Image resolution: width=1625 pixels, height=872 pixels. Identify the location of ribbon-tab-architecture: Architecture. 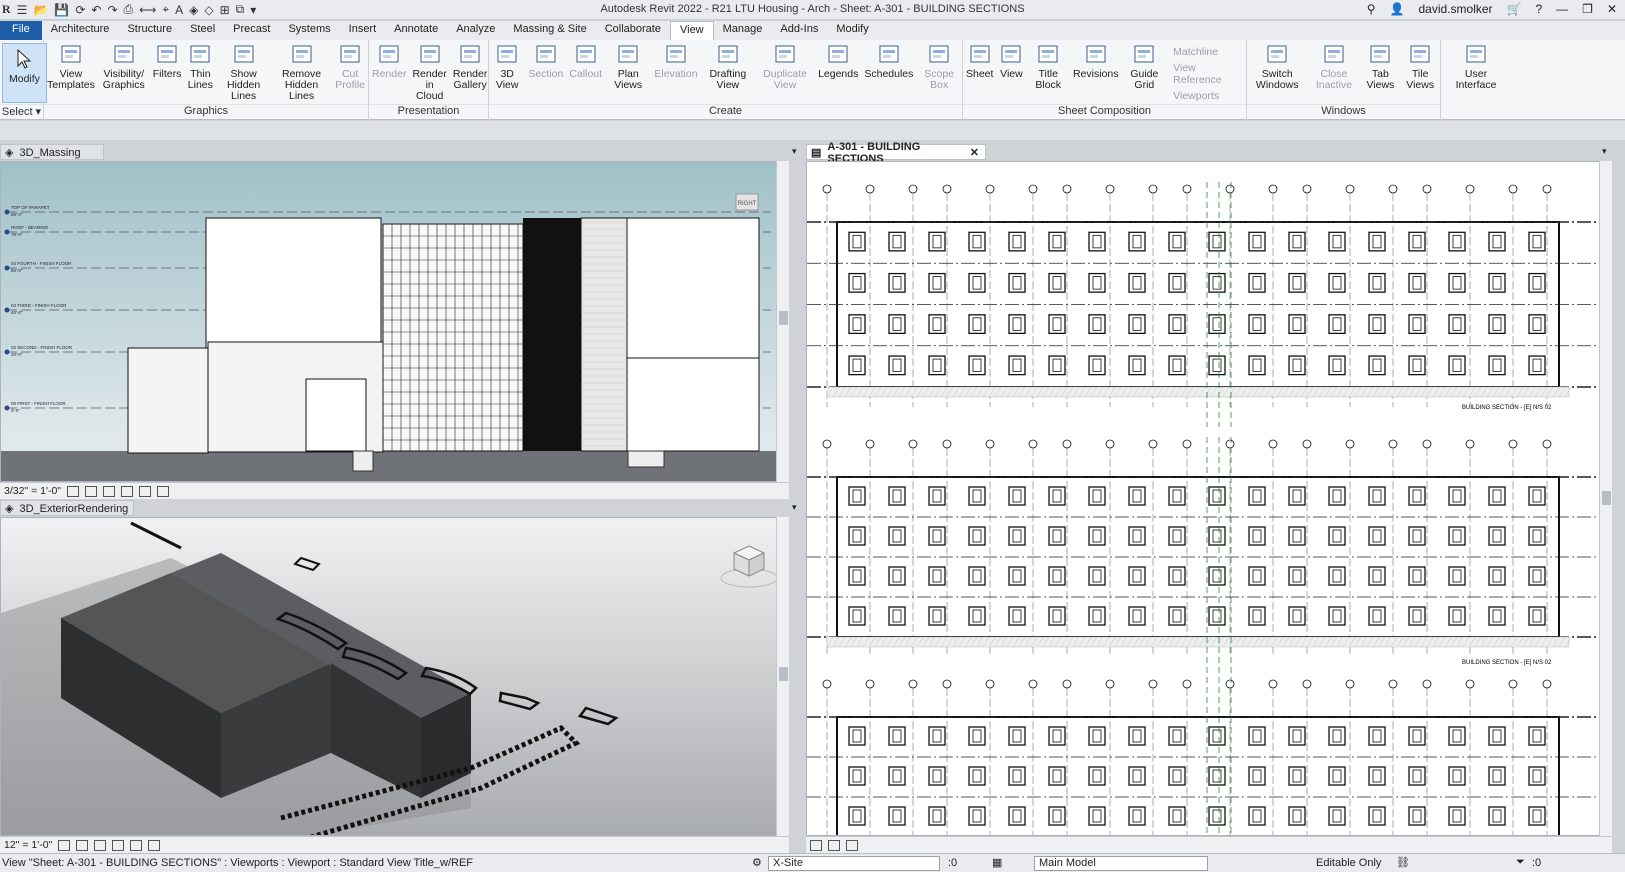
(80, 30).